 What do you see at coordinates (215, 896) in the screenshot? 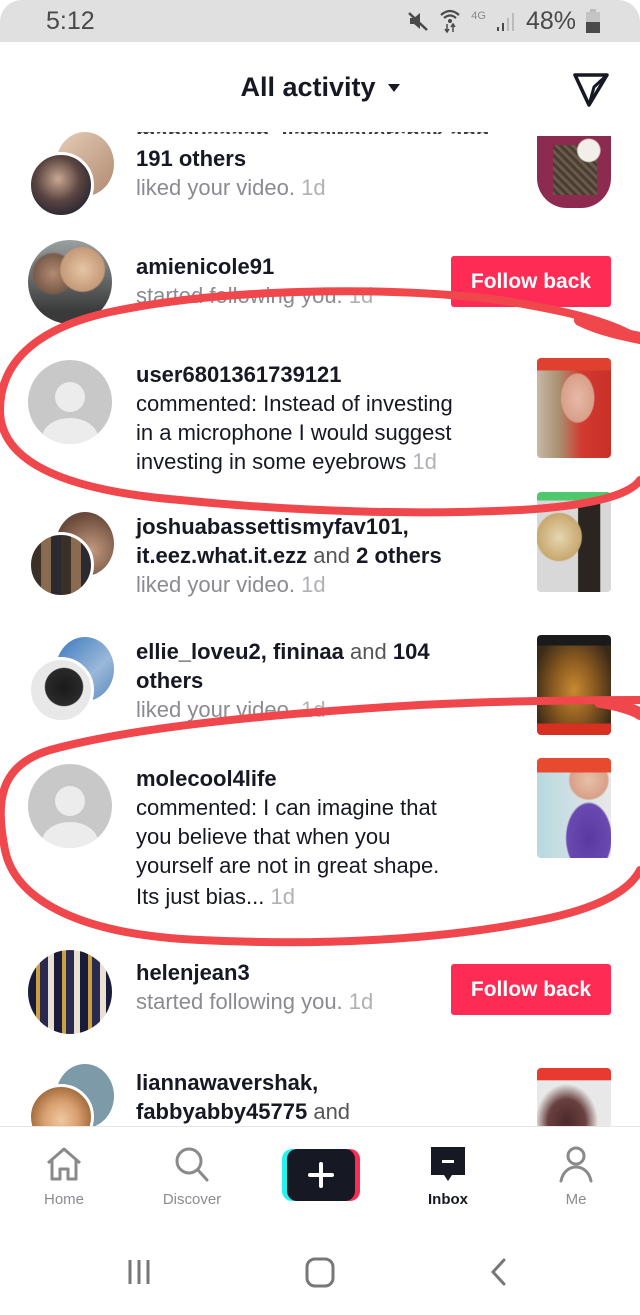
I see `comment-line-last: Its just bias... 1d` at bounding box center [215, 896].